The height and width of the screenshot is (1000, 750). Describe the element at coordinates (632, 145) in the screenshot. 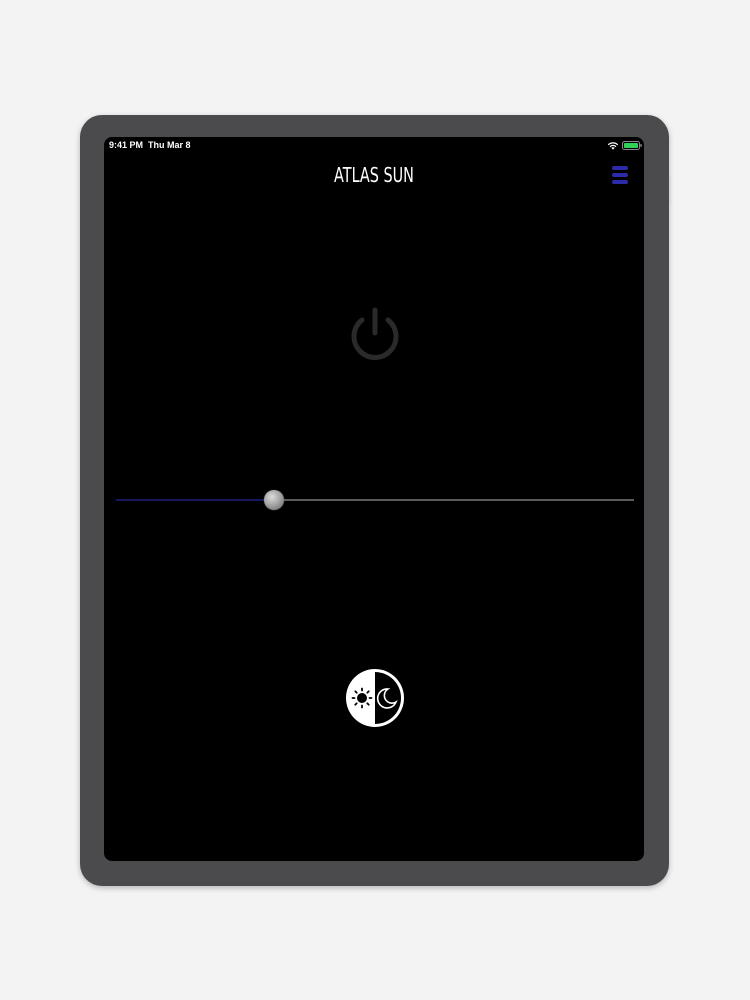

I see `battery-icon` at that location.